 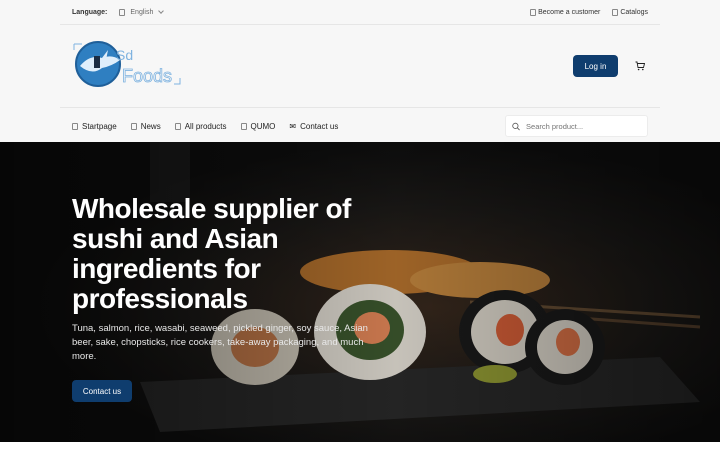 I want to click on contact-us-button: Contact us, so click(x=102, y=391).